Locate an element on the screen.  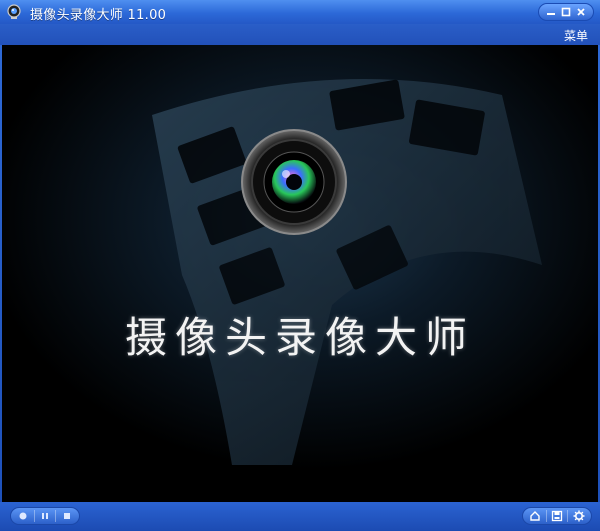
camera-lens is located at coordinates (294, 182).